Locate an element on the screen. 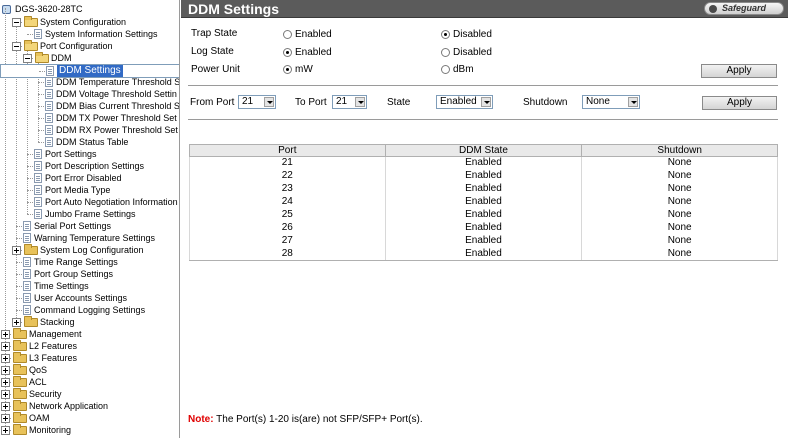 The width and height of the screenshot is (788, 438). tree-root: DGS-3620-28TC is located at coordinates (89, 9).